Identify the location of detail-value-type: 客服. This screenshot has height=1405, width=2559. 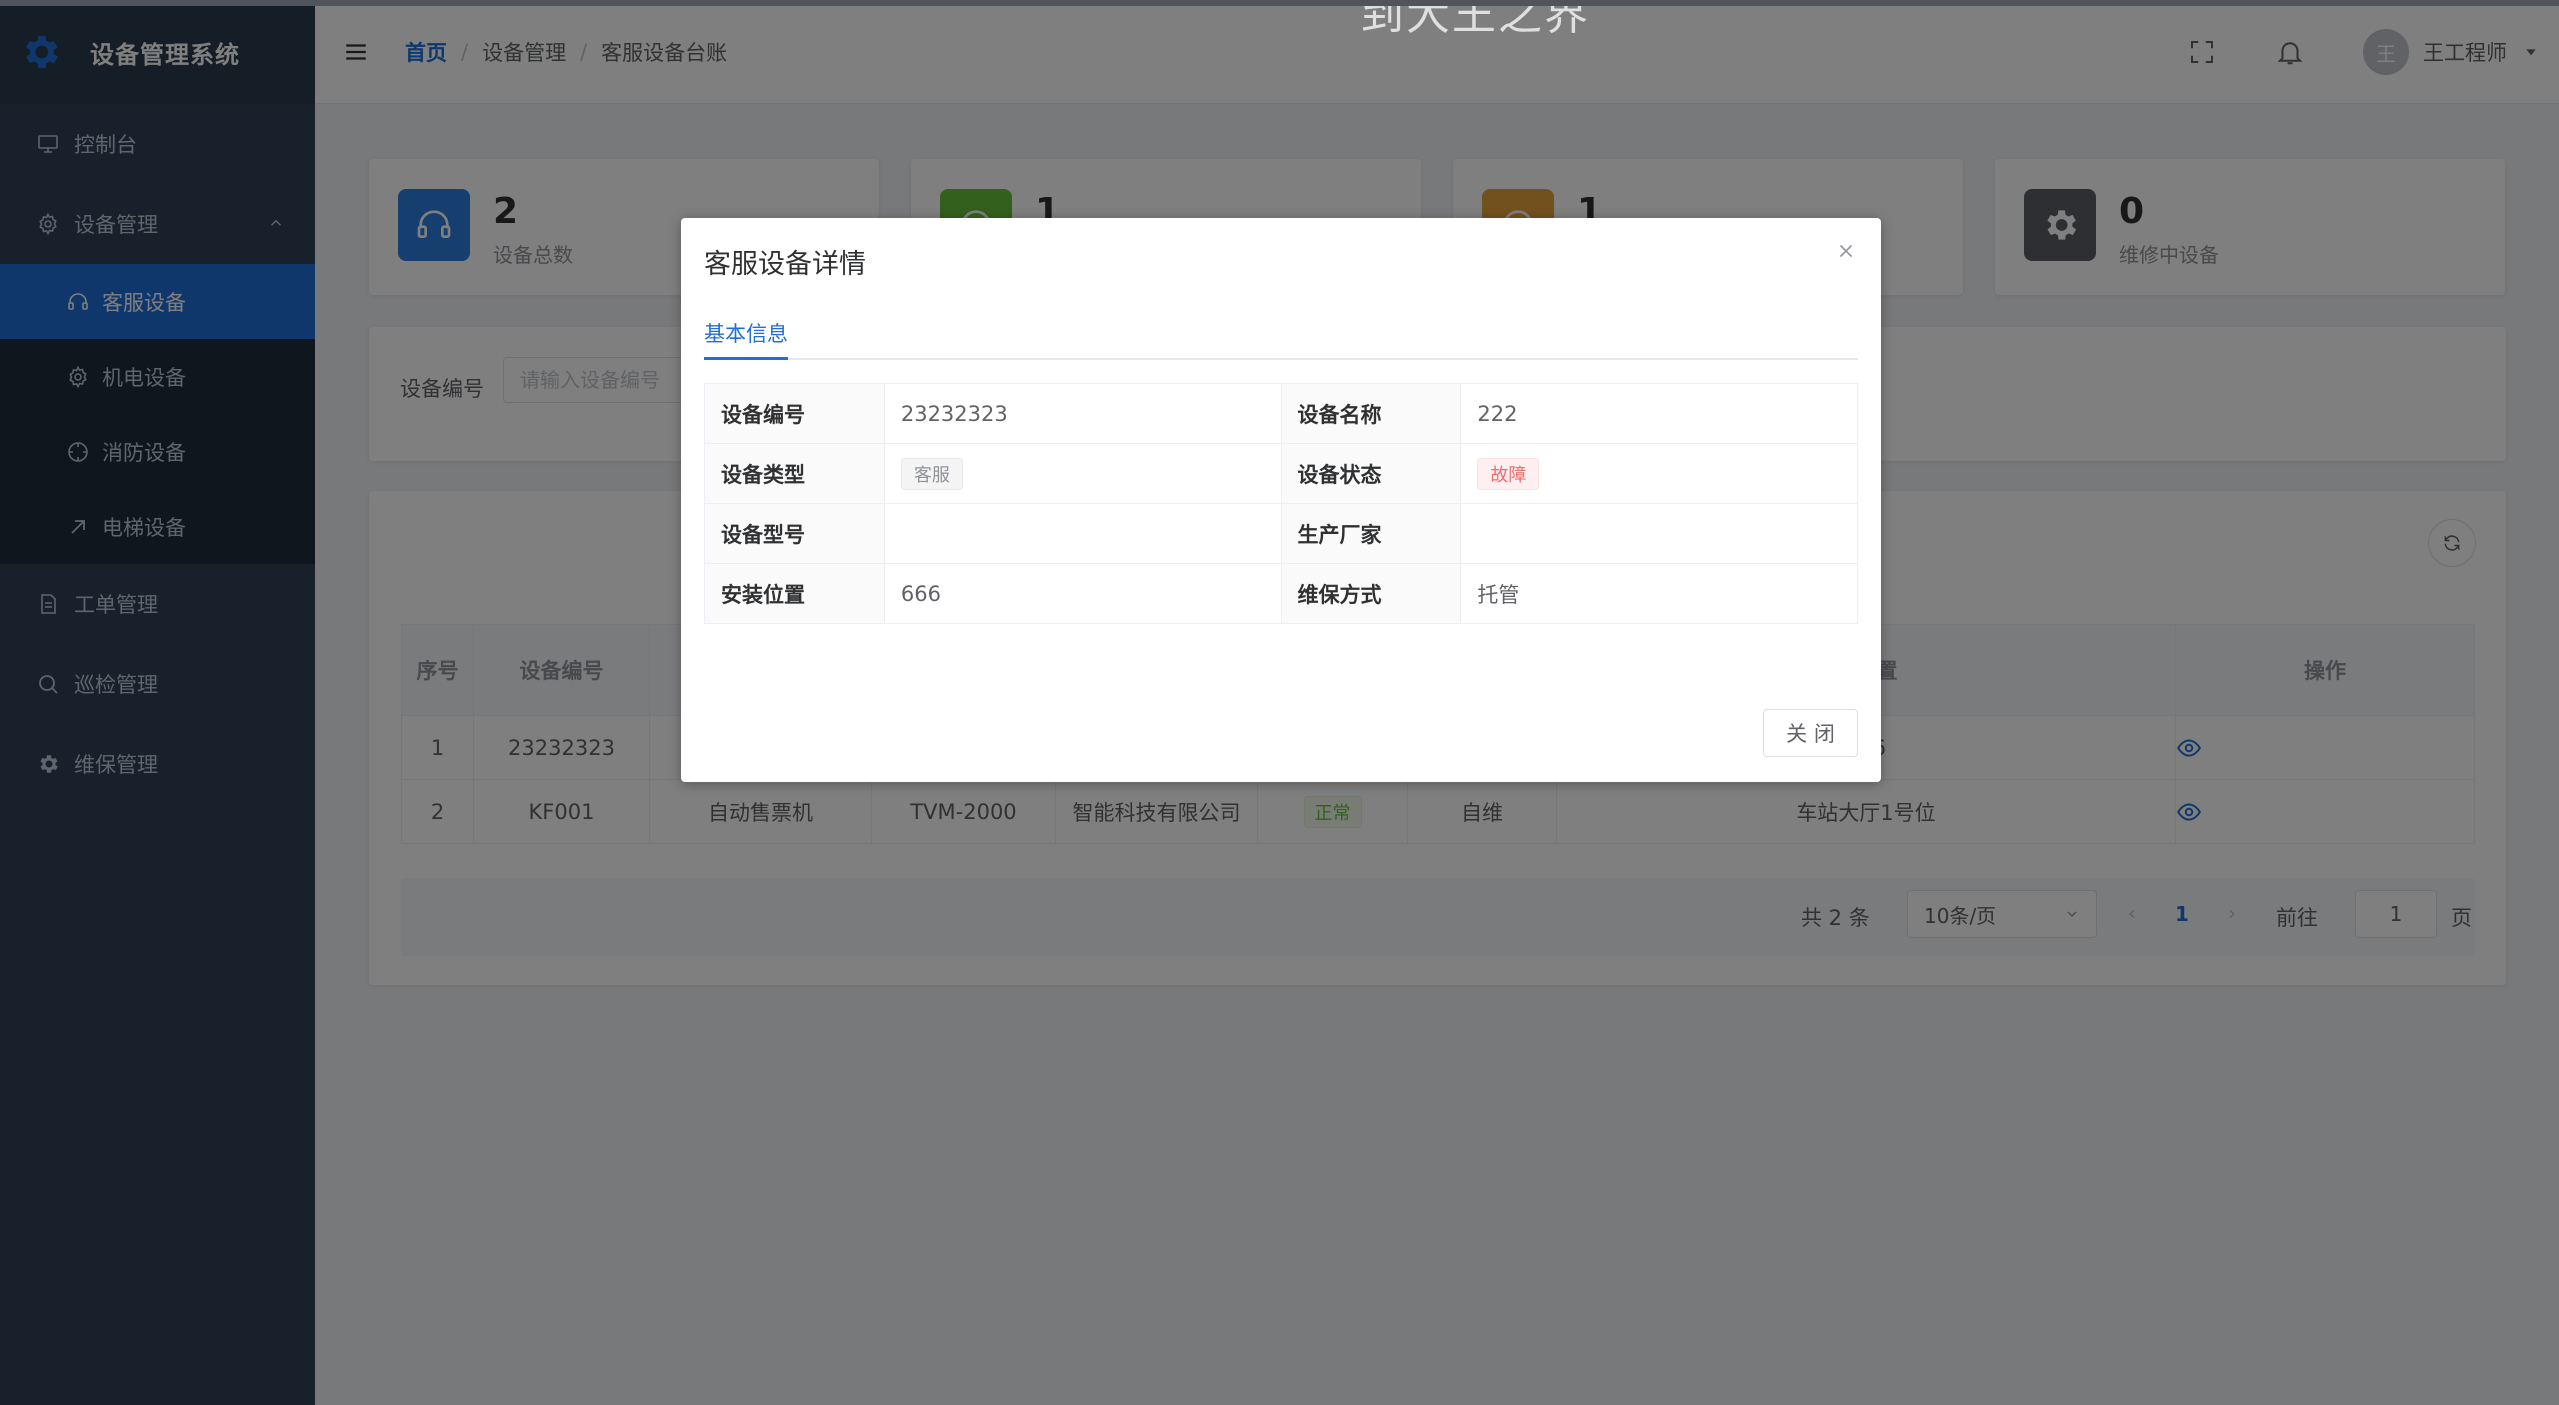
(1082, 473).